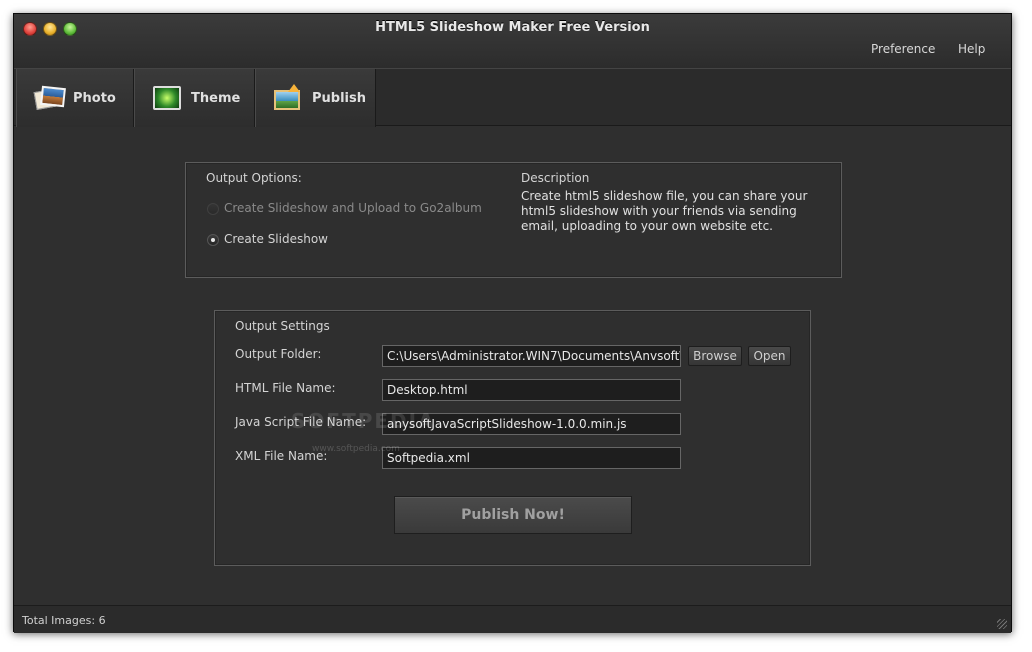  What do you see at coordinates (64, 620) in the screenshot?
I see `total-images-status: Total Images: 6` at bounding box center [64, 620].